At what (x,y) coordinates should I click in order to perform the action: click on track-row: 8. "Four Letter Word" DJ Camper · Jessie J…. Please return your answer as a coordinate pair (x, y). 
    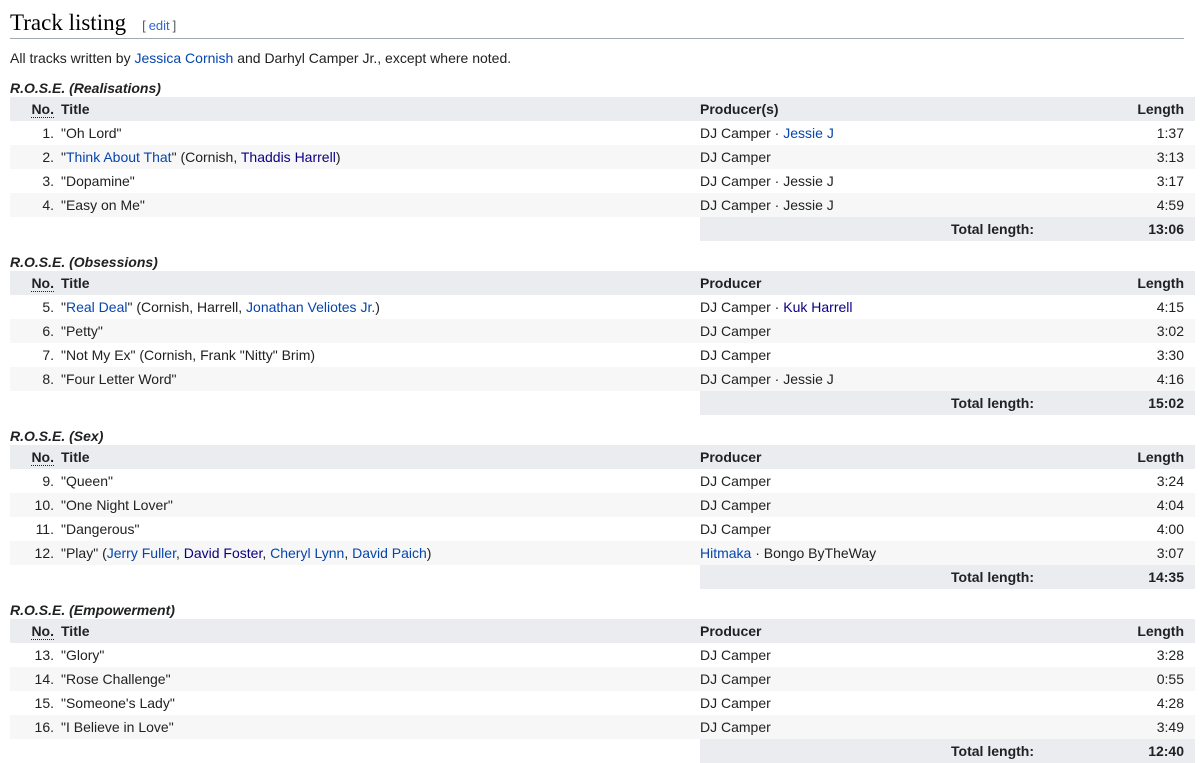
    Looking at the image, I should click on (602, 379).